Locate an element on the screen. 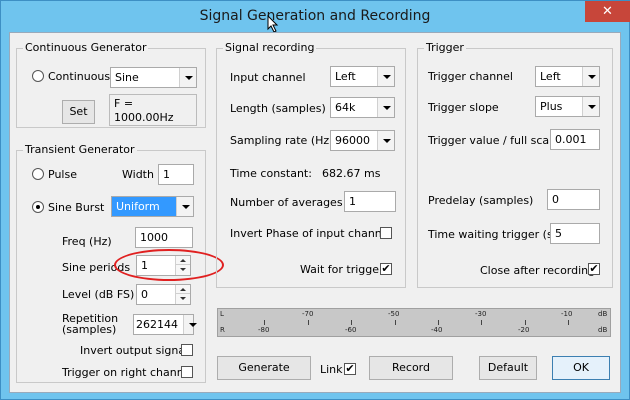  spin-down-icon is located at coordinates (183, 298).